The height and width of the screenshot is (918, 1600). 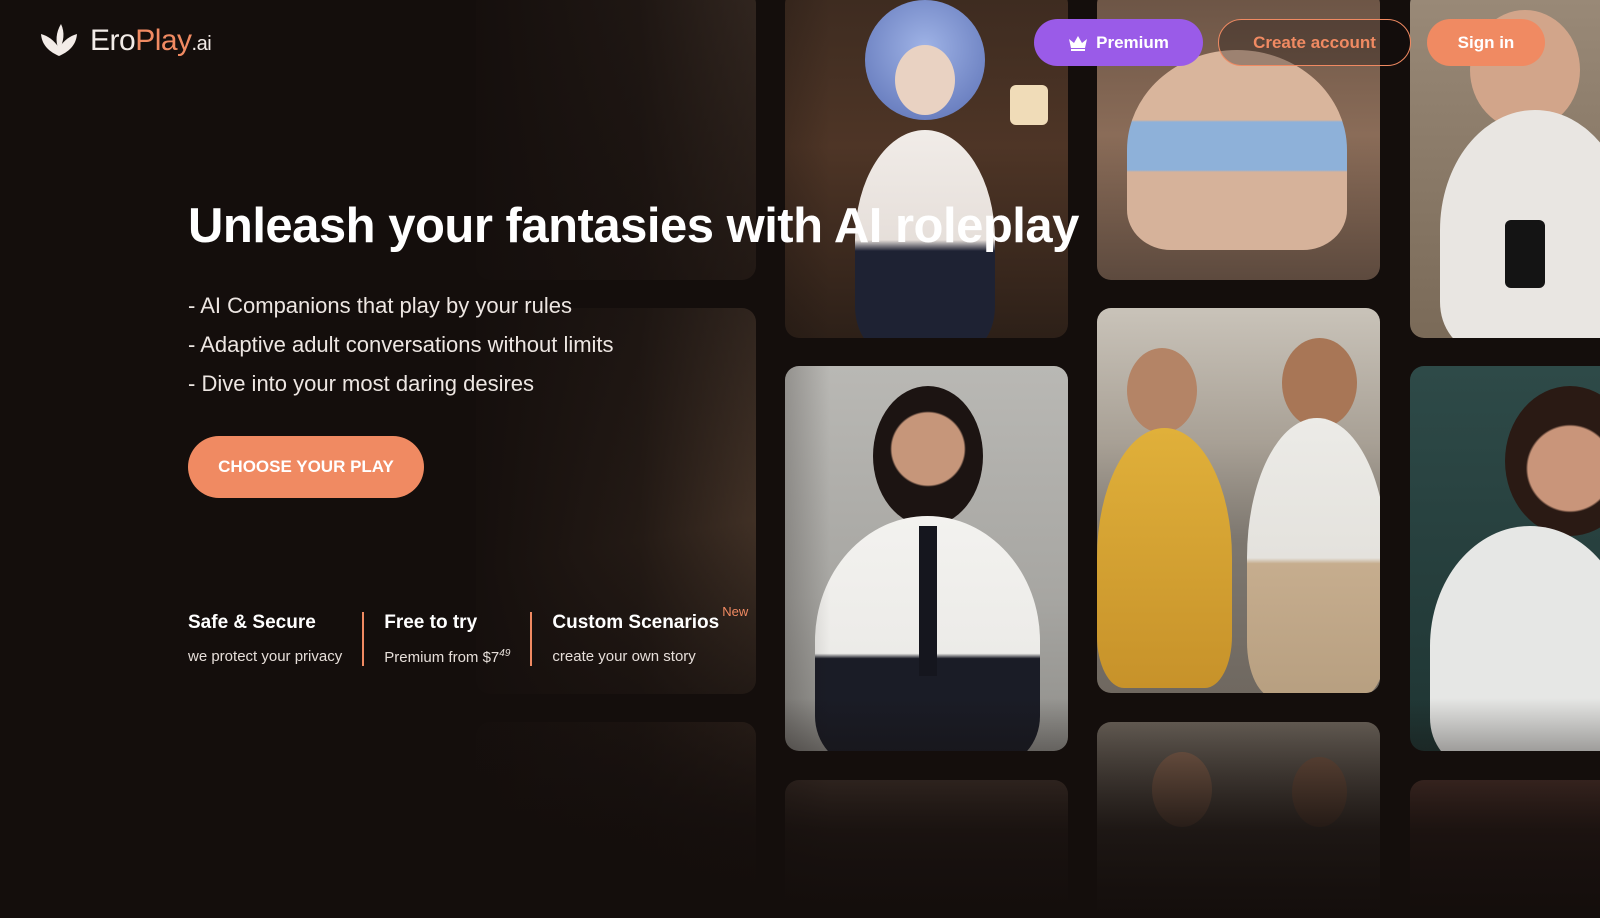 I want to click on hero-bullet: - AI Companions that play by your rules, so click(x=380, y=305).